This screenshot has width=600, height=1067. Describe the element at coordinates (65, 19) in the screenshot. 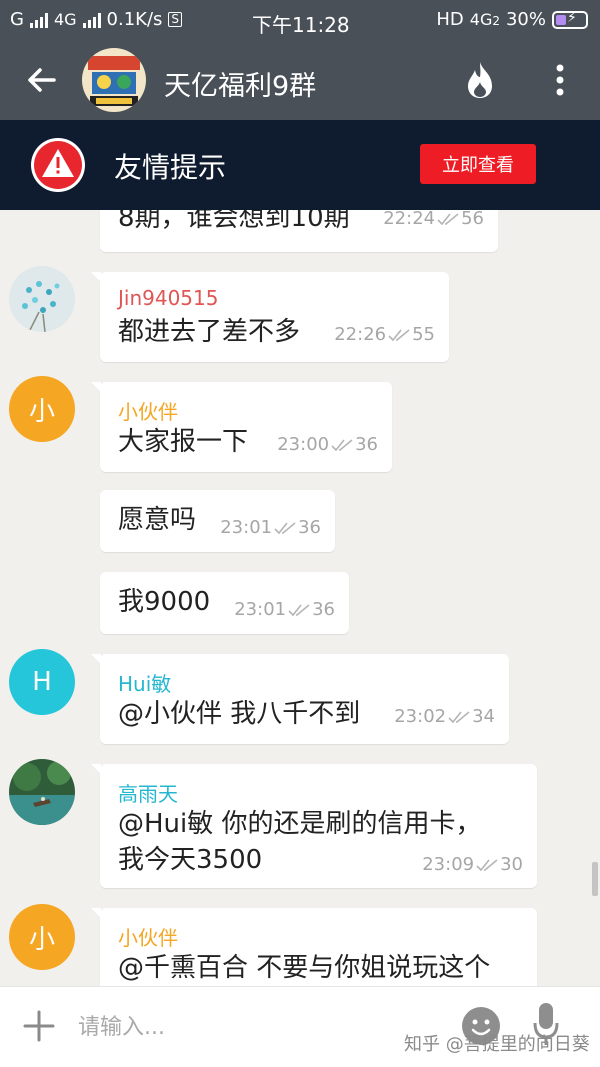

I see `network-label: 4G` at that location.